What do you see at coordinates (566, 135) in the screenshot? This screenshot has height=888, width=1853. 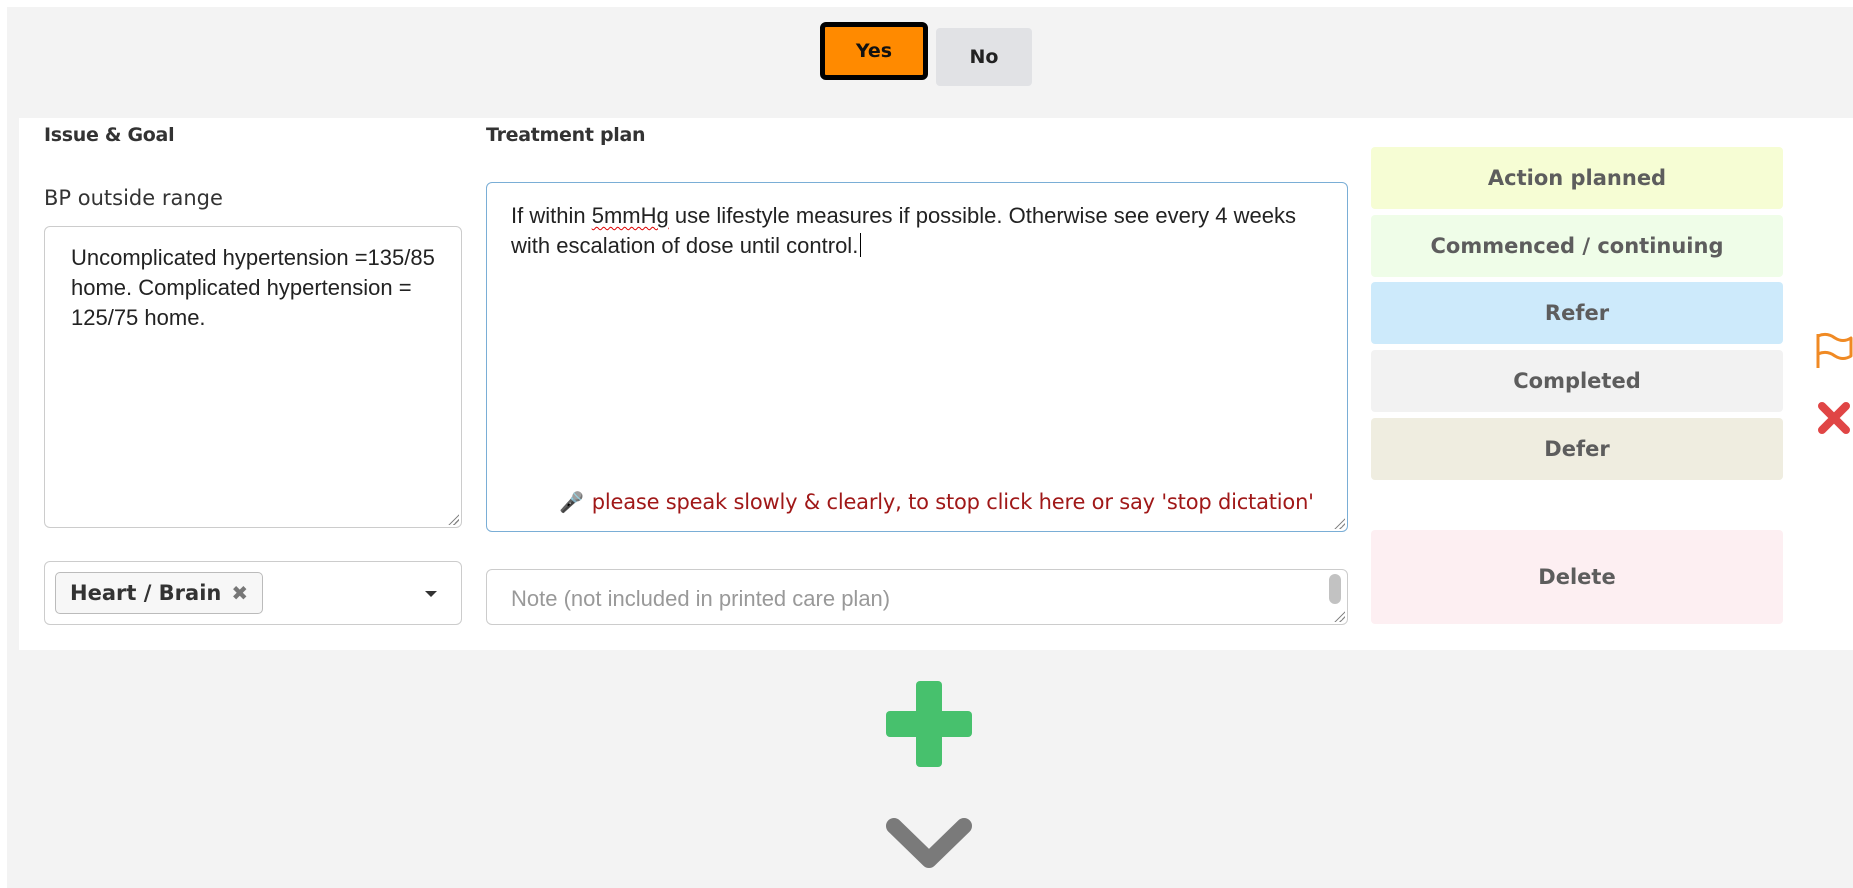 I see `treatment-plan-heading: Treatment plan` at bounding box center [566, 135].